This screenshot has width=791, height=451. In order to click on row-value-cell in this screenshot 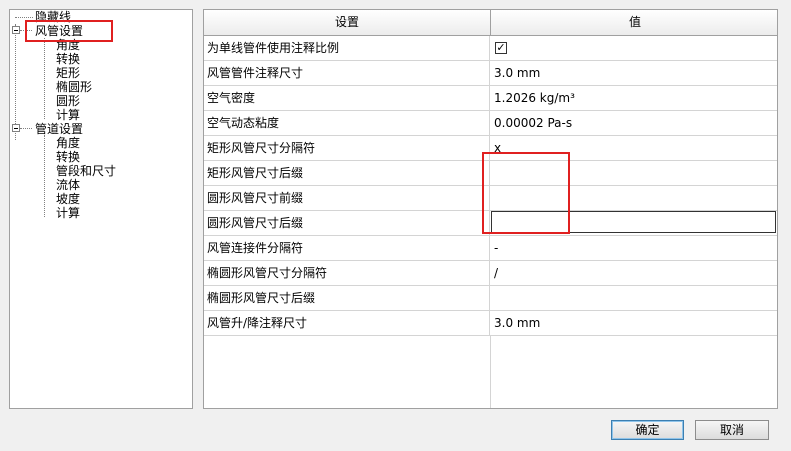, I will do `click(634, 48)`.